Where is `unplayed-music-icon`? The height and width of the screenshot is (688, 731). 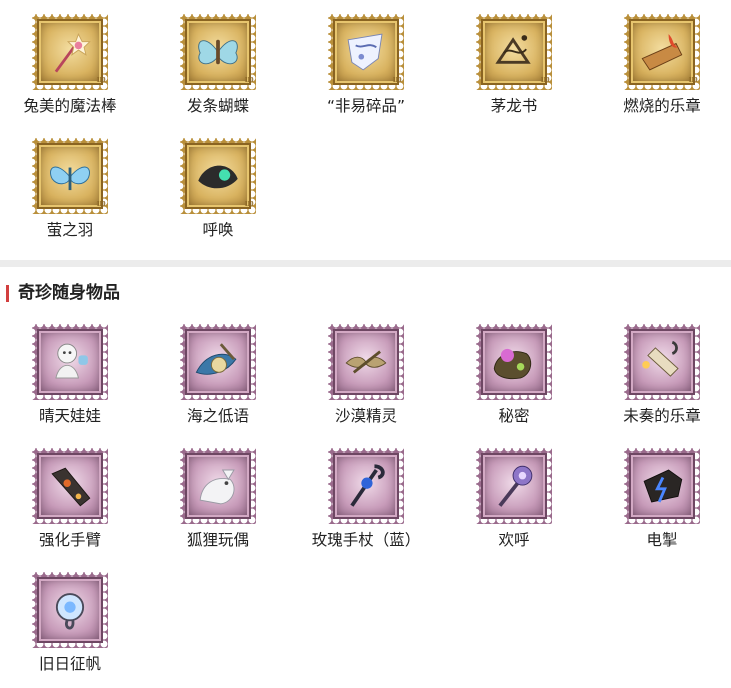 unplayed-music-icon is located at coordinates (660, 358).